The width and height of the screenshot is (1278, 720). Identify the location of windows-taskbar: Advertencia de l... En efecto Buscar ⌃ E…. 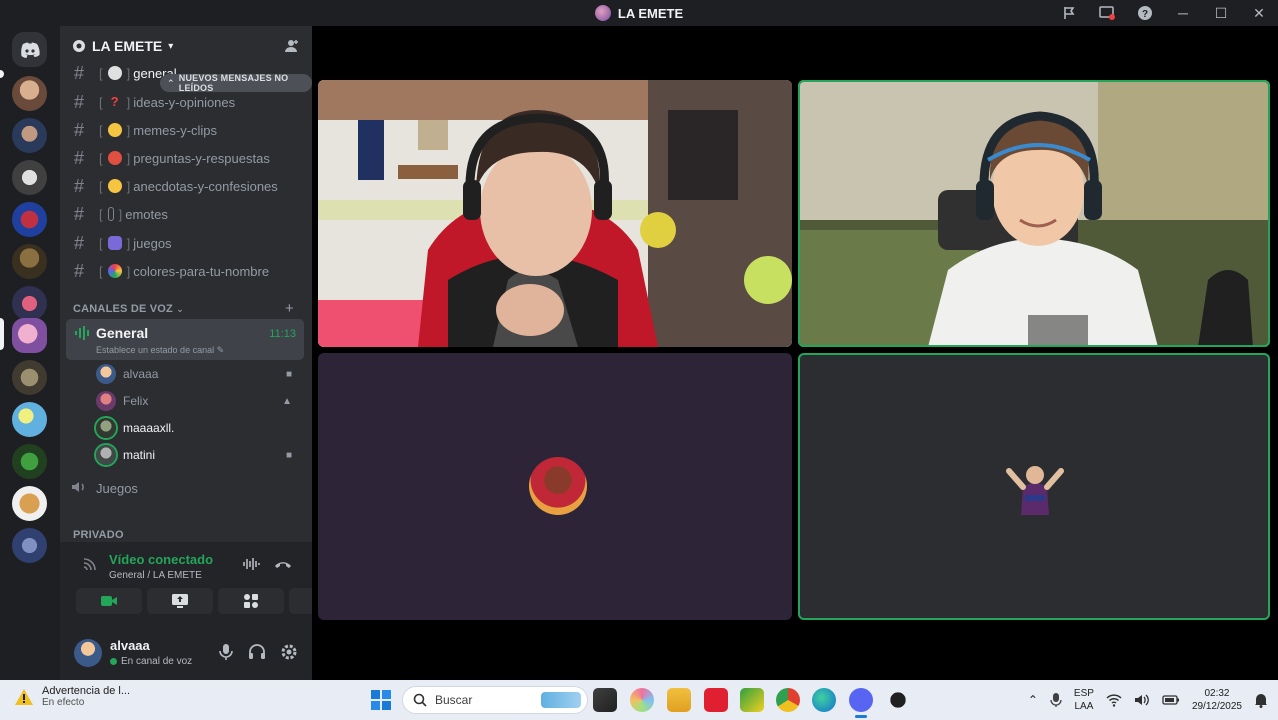
(639, 700).